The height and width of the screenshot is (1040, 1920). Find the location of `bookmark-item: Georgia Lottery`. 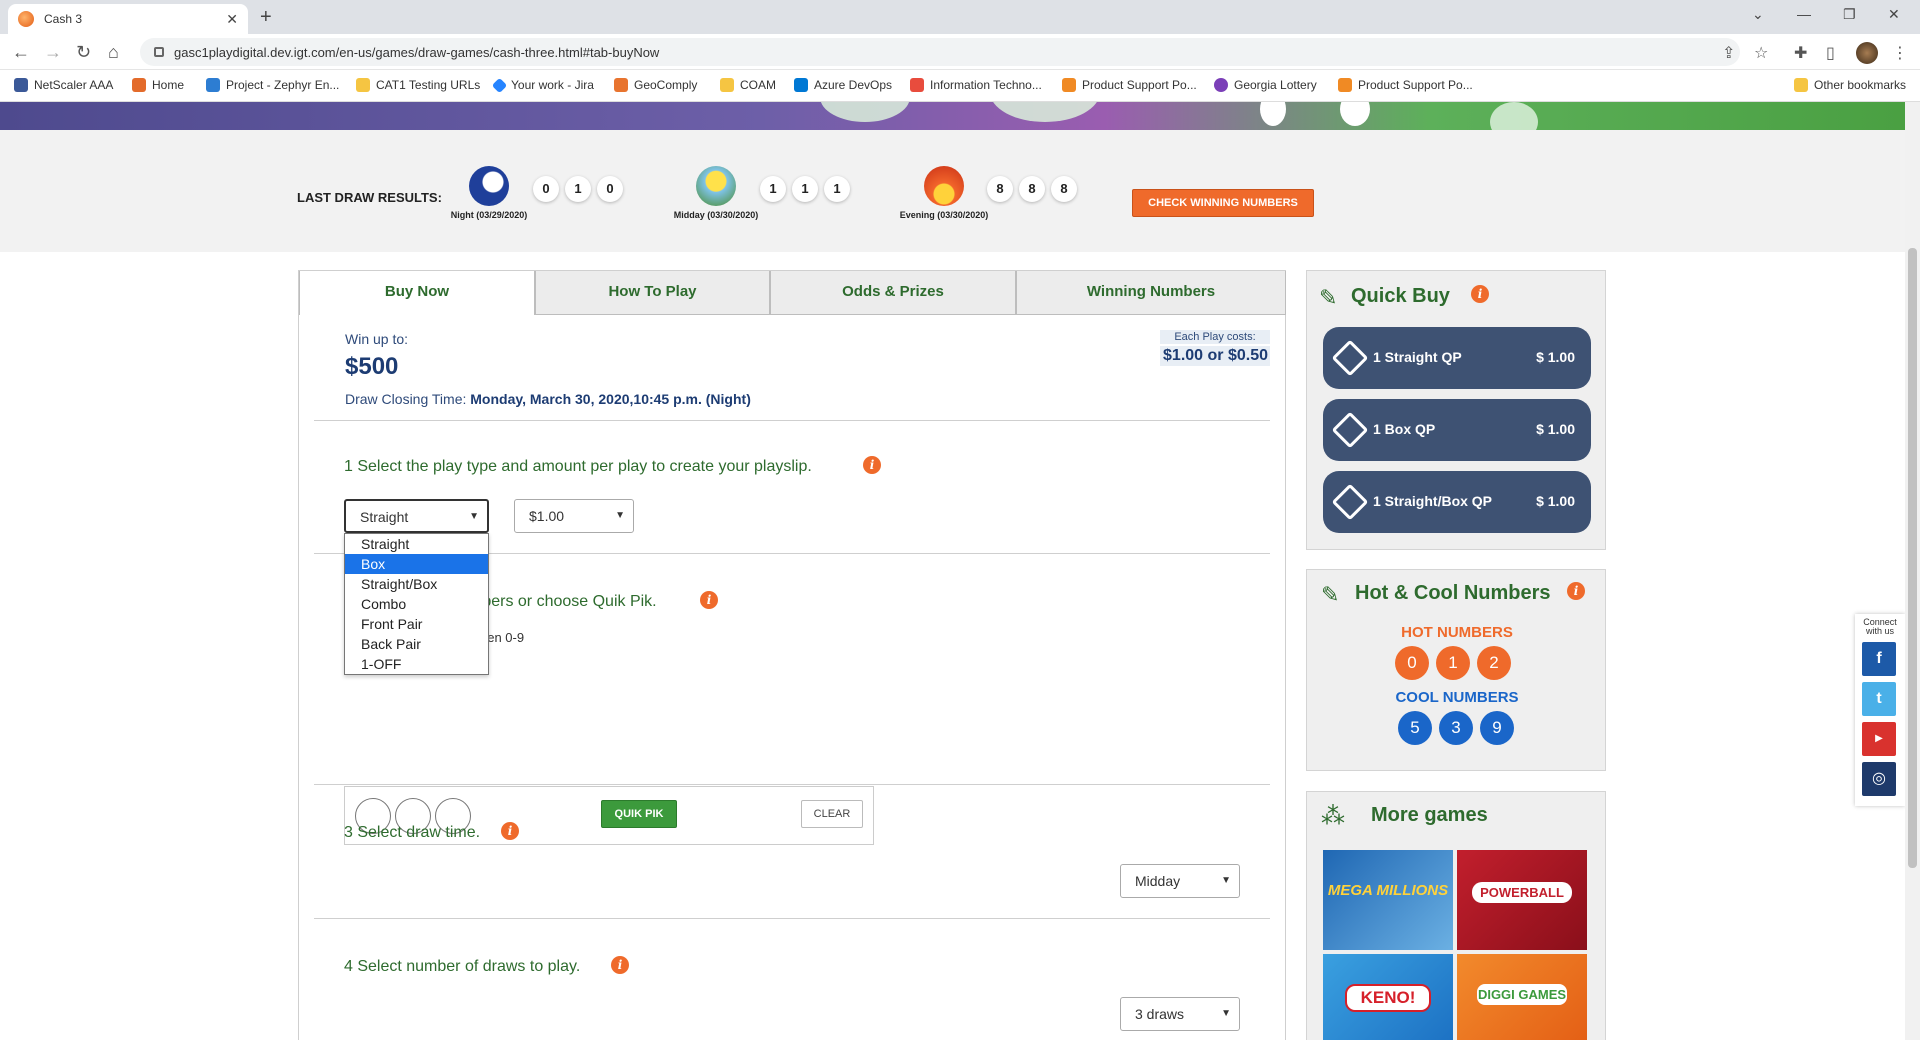

bookmark-item: Georgia Lottery is located at coordinates (1265, 85).